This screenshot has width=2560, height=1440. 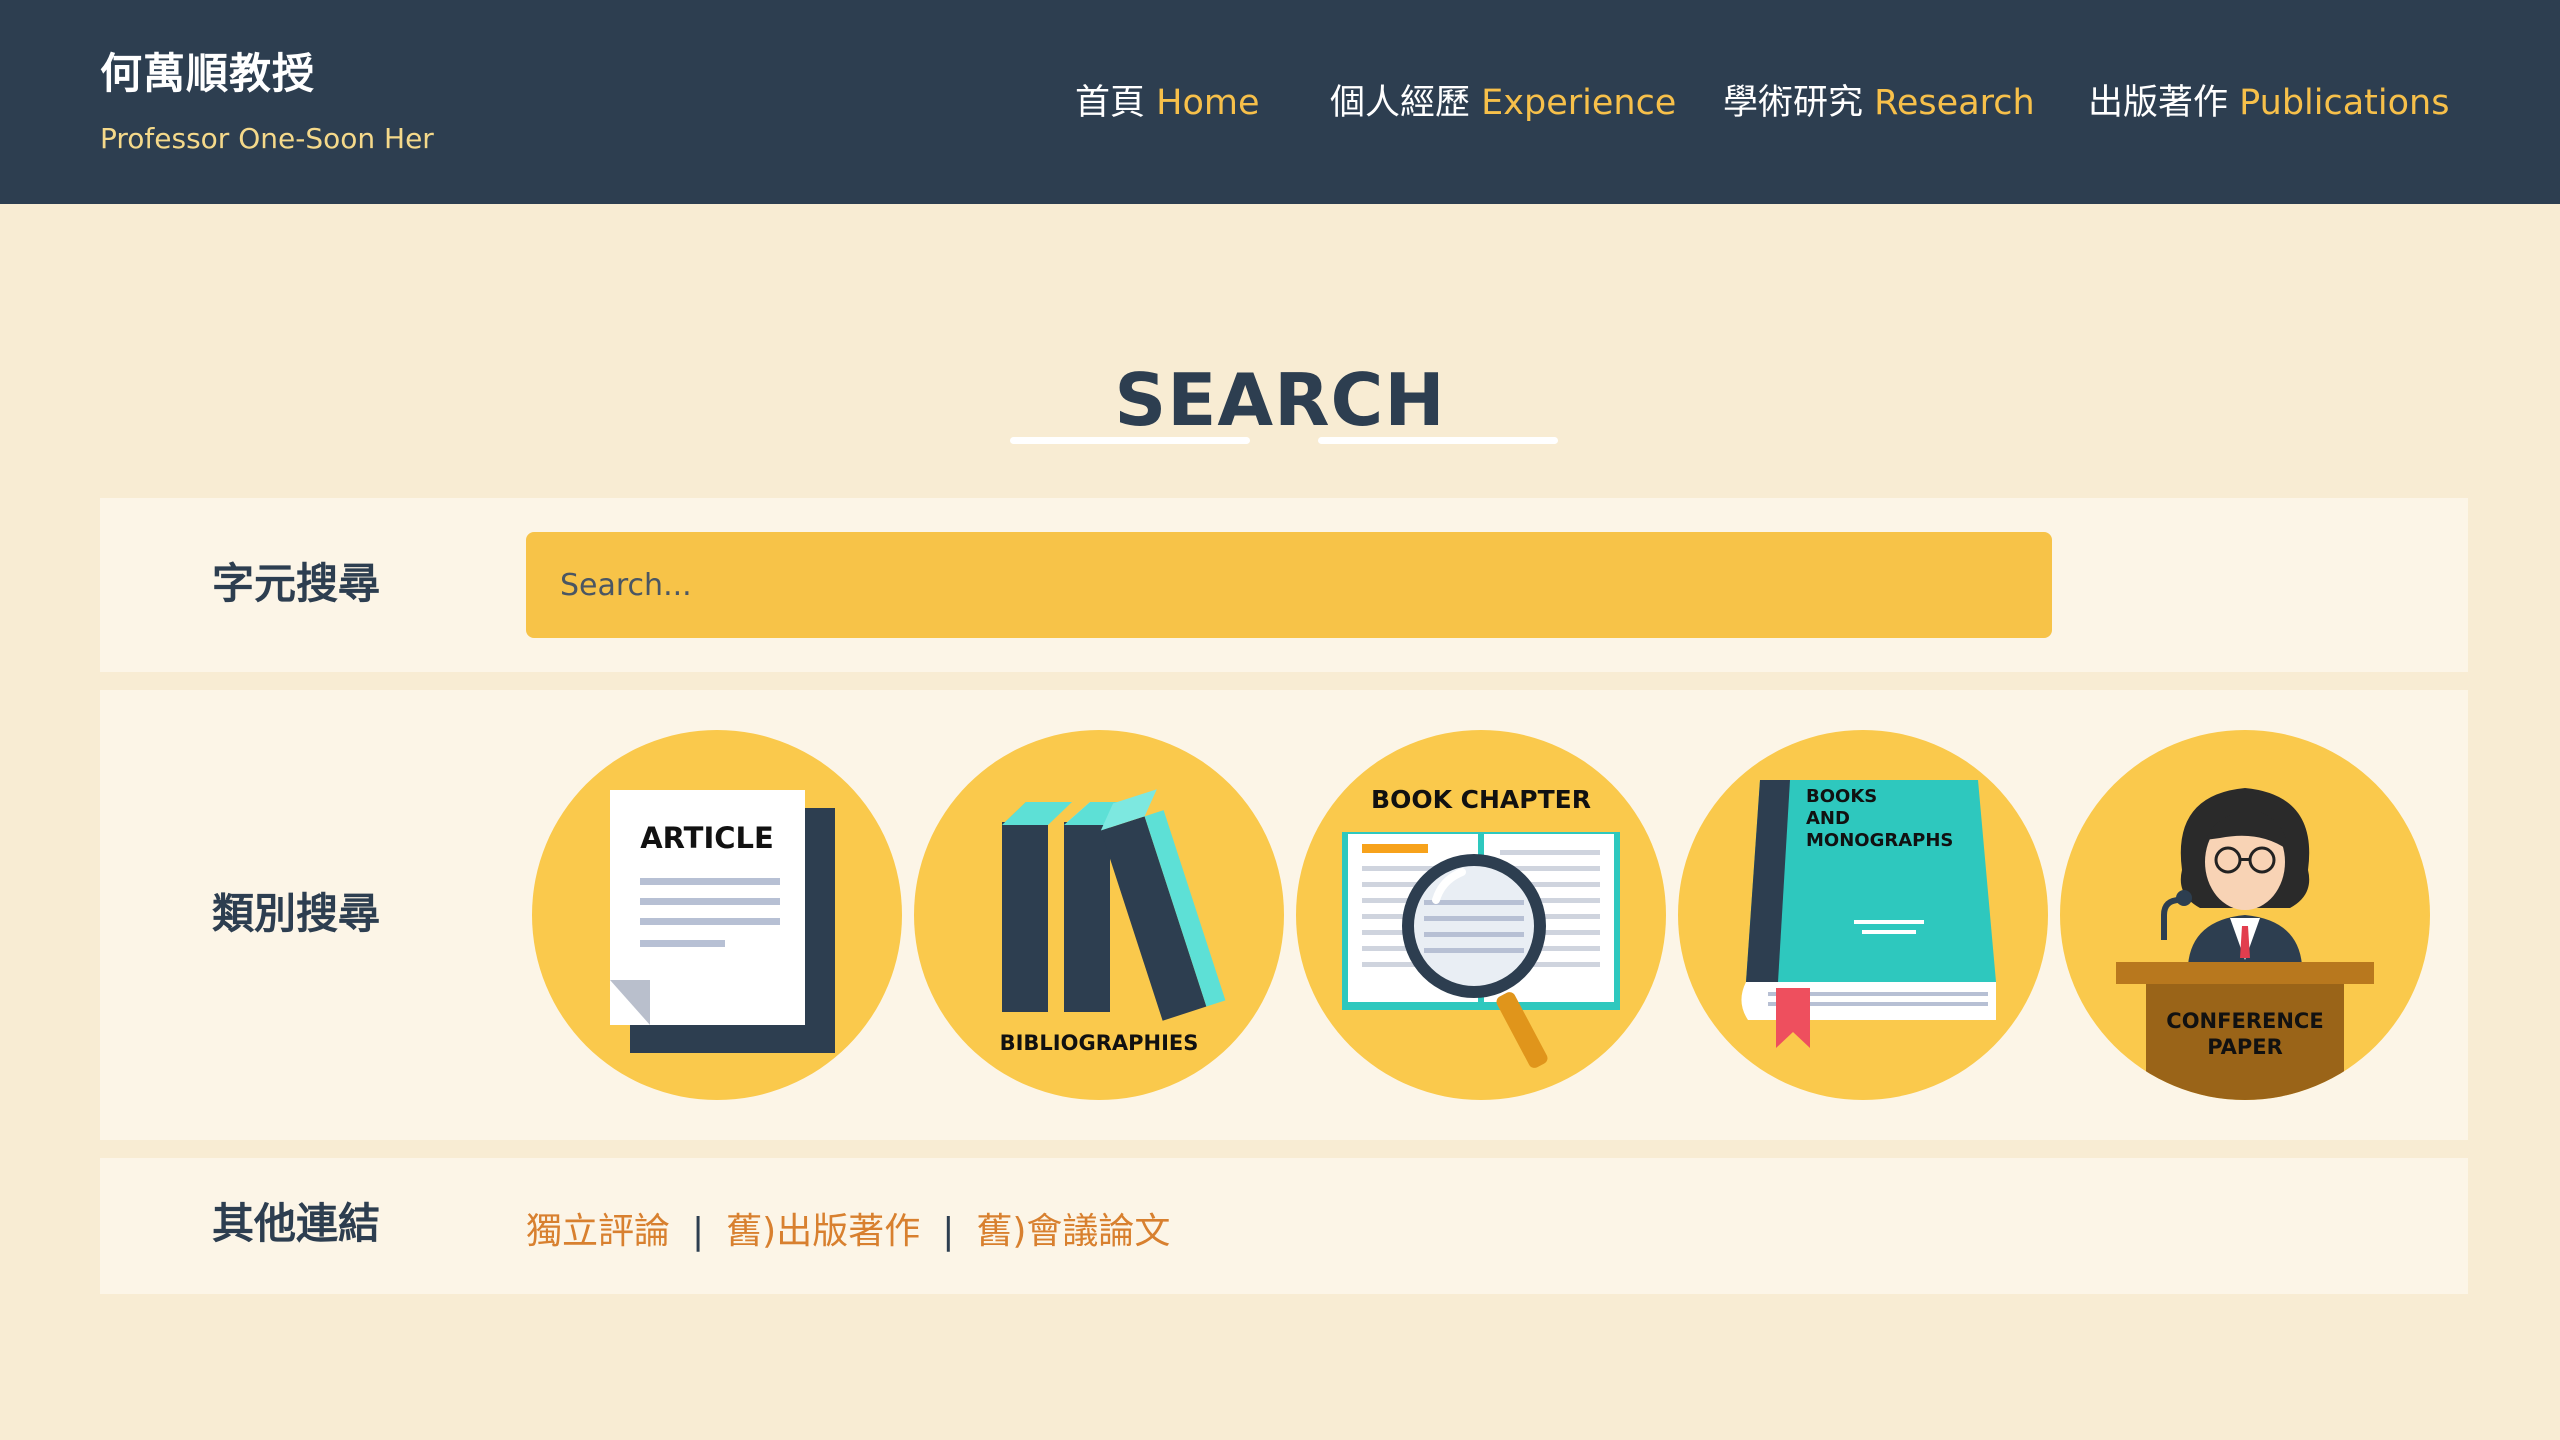 What do you see at coordinates (722, 921) in the screenshot?
I see `article-icon: ARTICLE` at bounding box center [722, 921].